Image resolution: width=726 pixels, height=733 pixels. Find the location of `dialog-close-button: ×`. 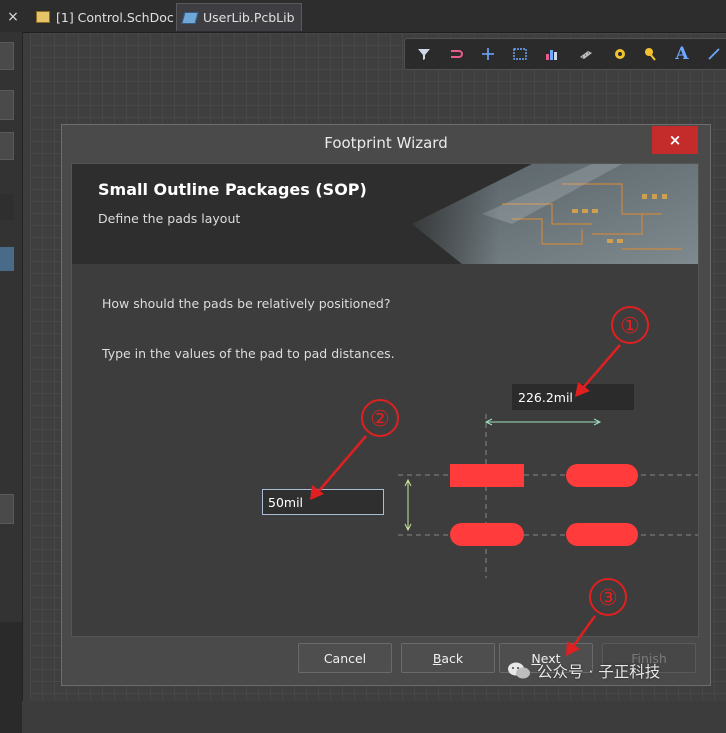

dialog-close-button: × is located at coordinates (675, 140).